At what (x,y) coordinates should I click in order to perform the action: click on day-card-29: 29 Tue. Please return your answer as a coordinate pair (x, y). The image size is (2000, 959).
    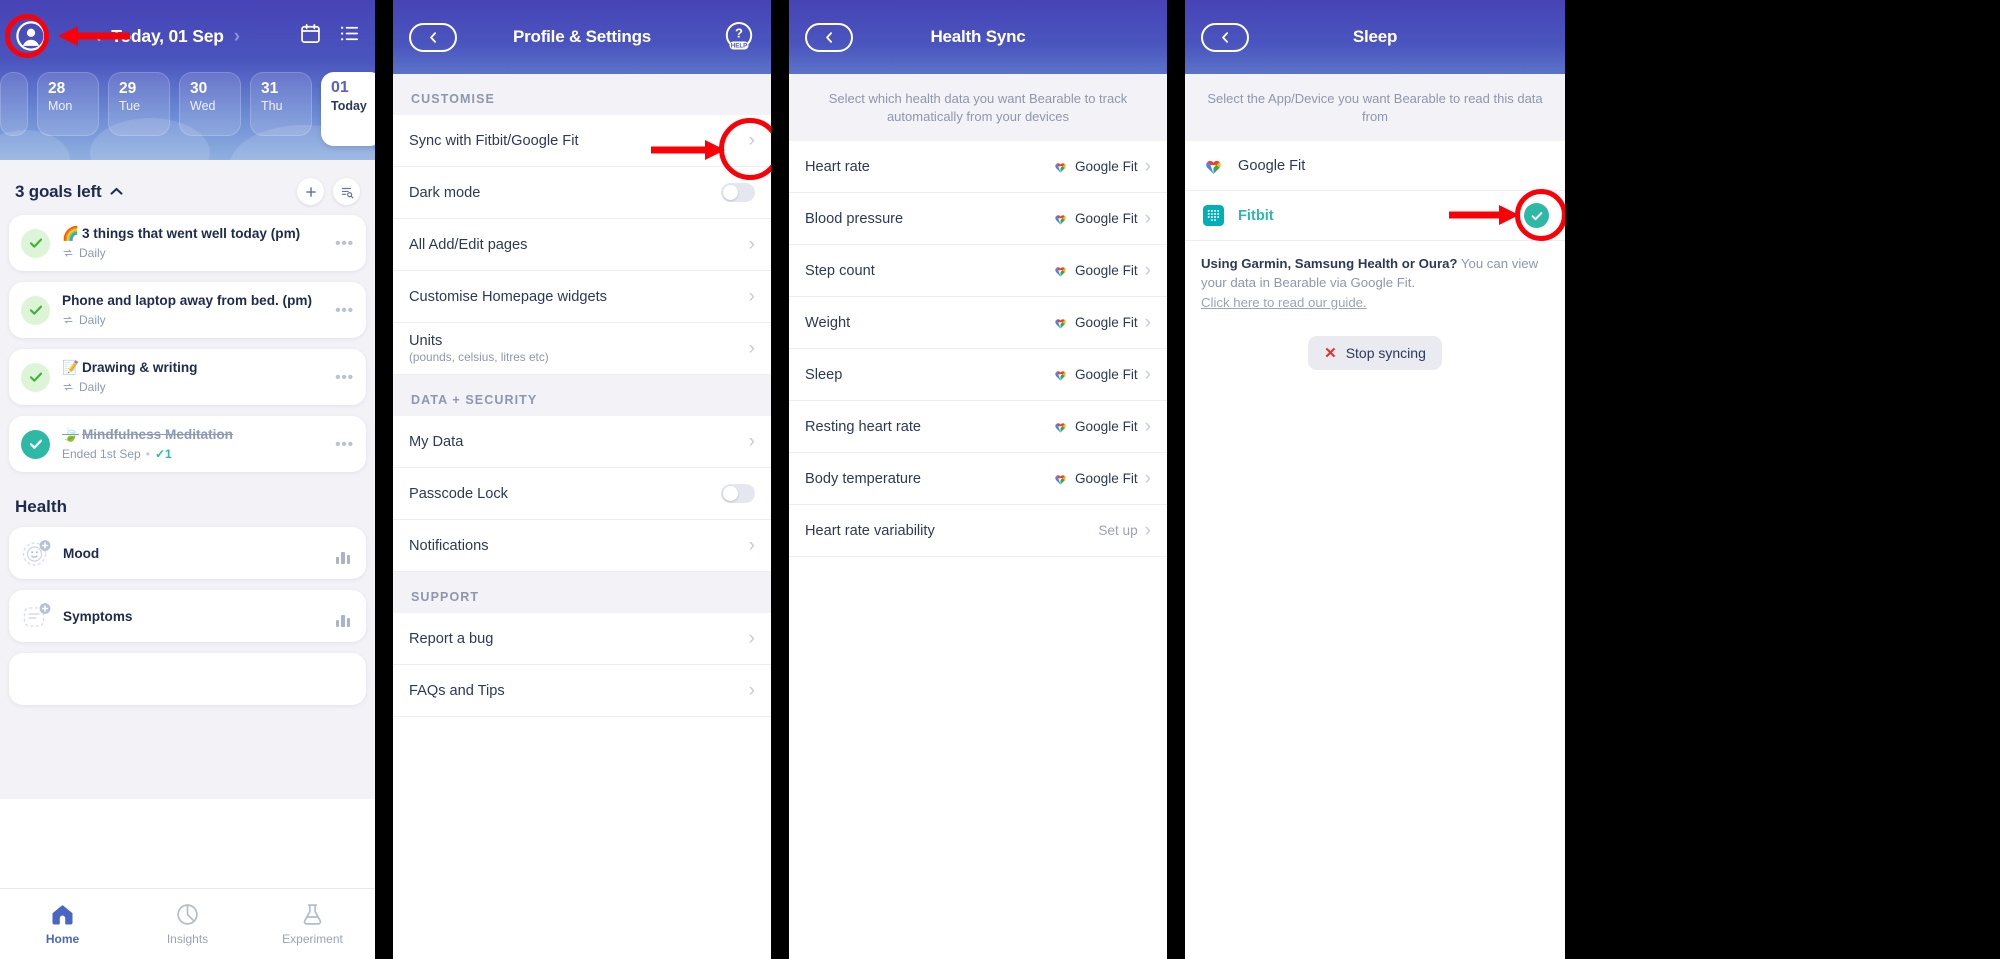
    Looking at the image, I should click on (139, 104).